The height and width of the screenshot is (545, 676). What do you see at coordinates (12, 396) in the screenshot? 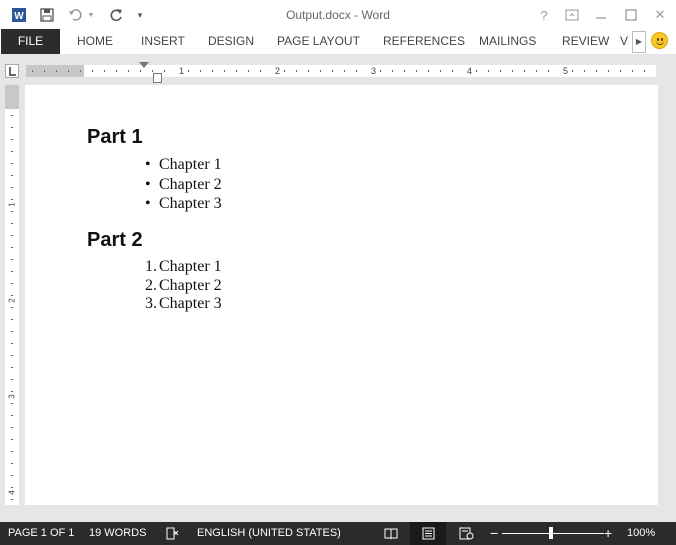
I see `vruler-number: 3` at bounding box center [12, 396].